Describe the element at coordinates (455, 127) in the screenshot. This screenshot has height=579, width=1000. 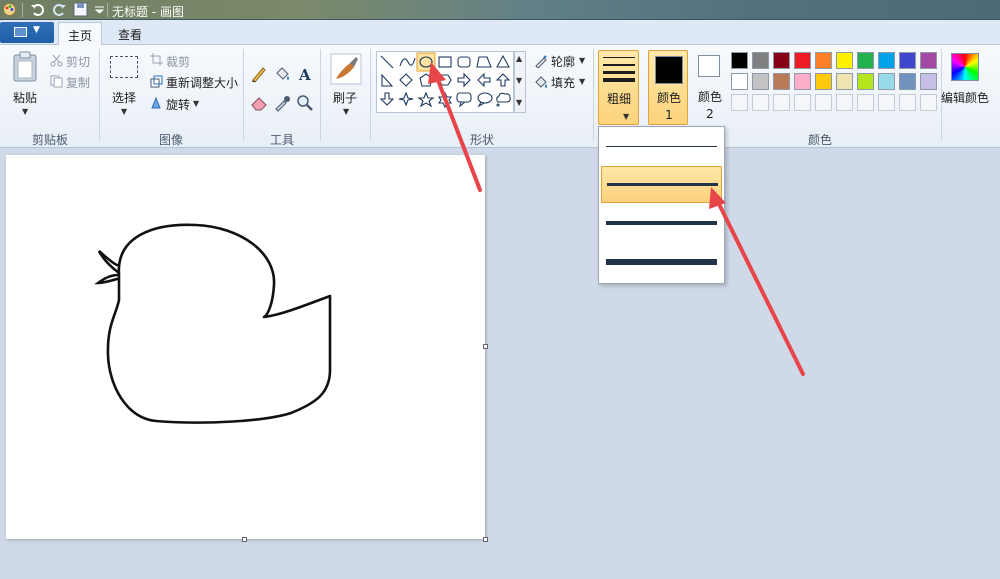
I see `annotation-arrow-ellipse` at that location.